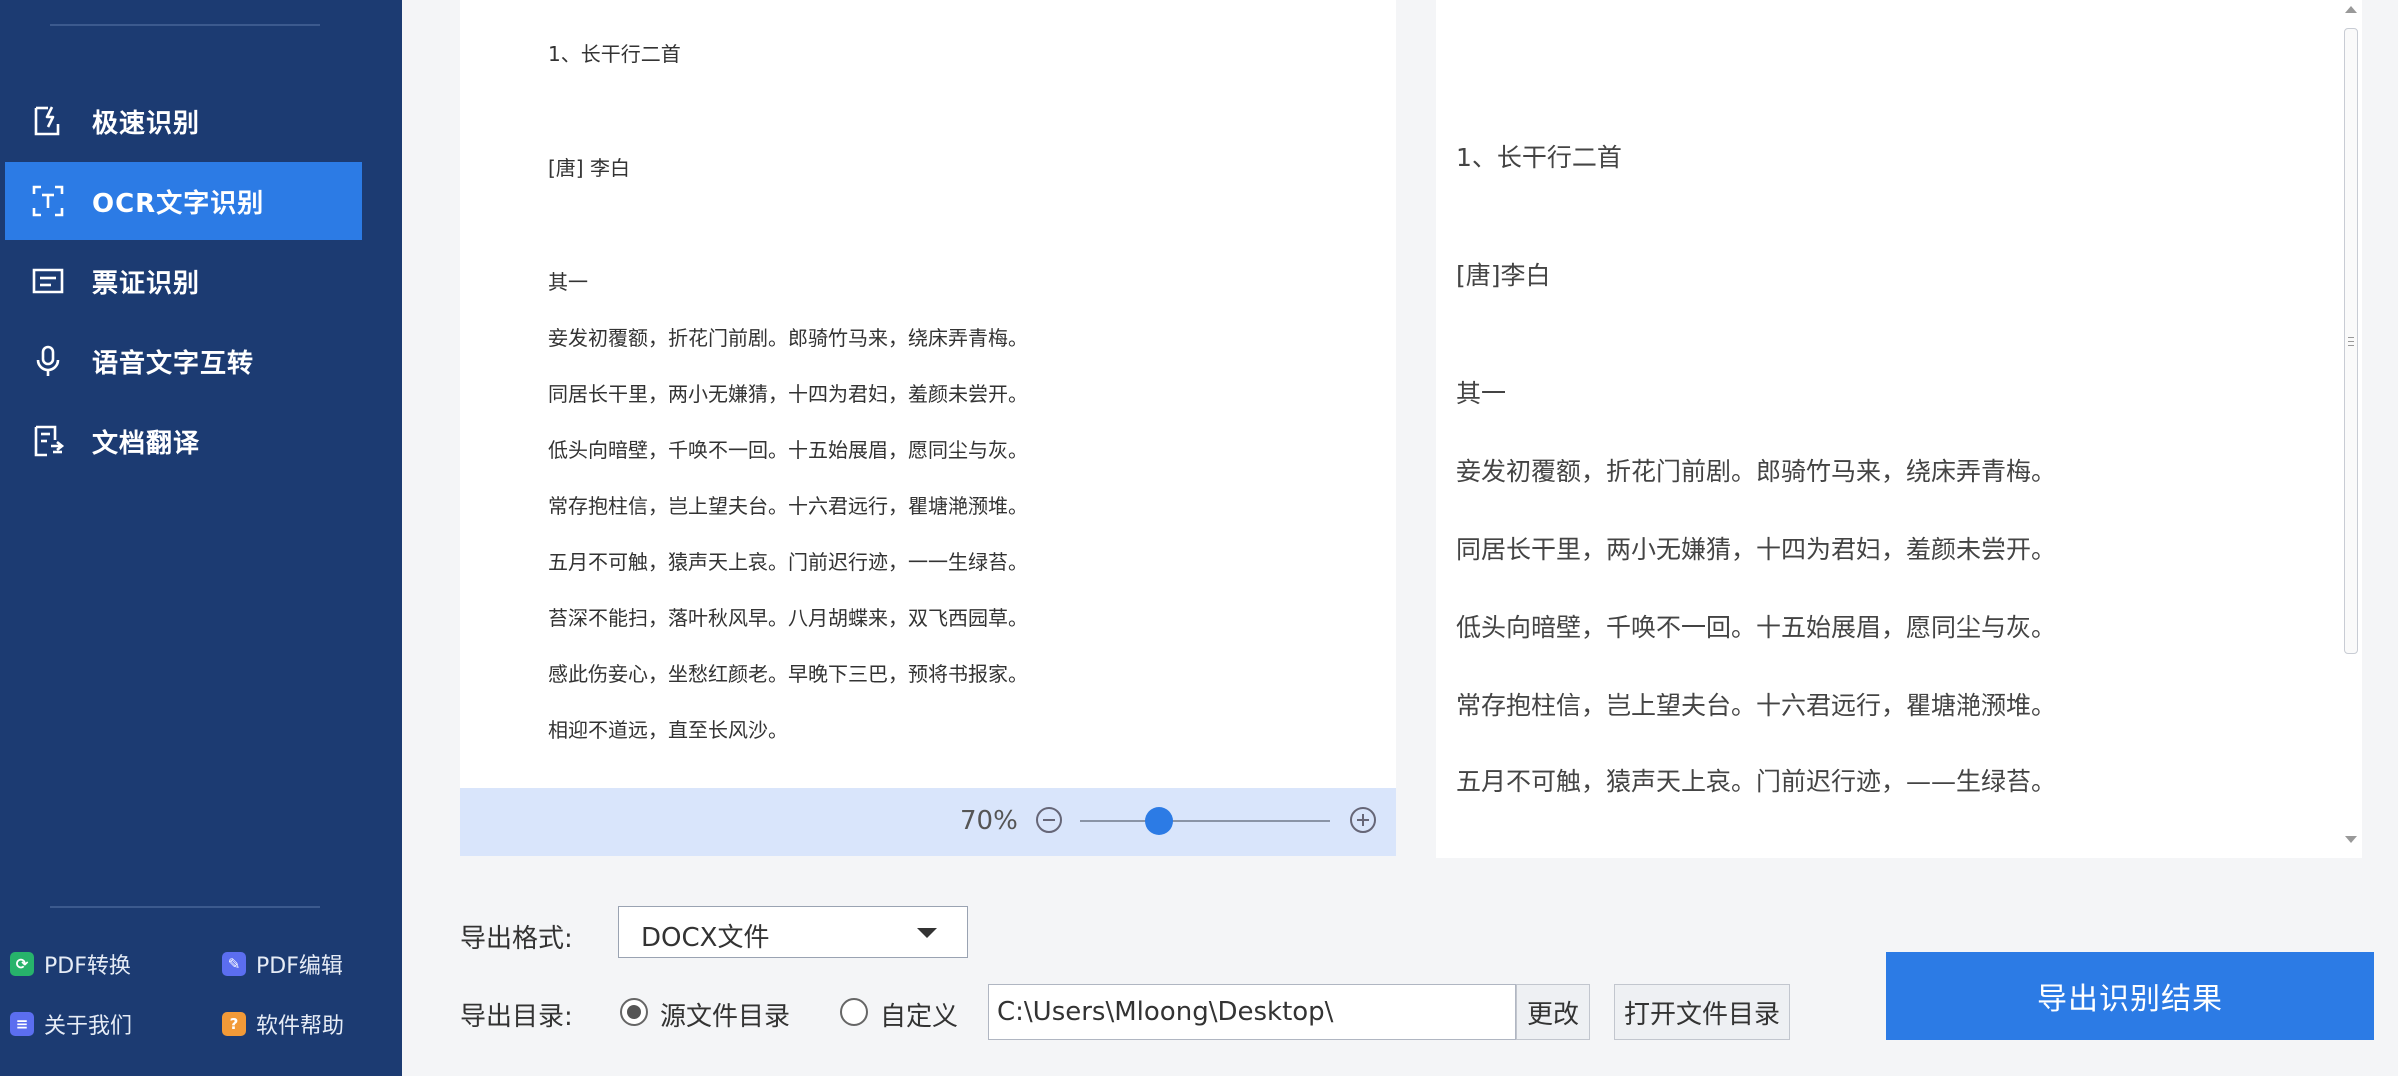 The image size is (2398, 1076). What do you see at coordinates (516, 1017) in the screenshot?
I see `export-dir-label: 导出目录:` at bounding box center [516, 1017].